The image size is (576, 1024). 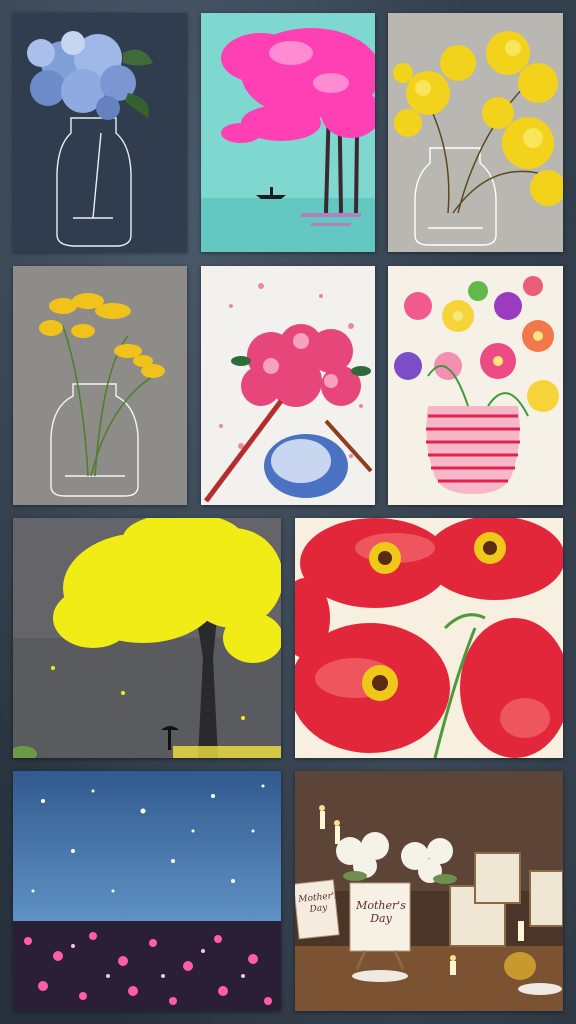 What do you see at coordinates (429, 891) in the screenshot?
I see `tile-mothers-day-party: Mother's Day Mother's Day` at bounding box center [429, 891].